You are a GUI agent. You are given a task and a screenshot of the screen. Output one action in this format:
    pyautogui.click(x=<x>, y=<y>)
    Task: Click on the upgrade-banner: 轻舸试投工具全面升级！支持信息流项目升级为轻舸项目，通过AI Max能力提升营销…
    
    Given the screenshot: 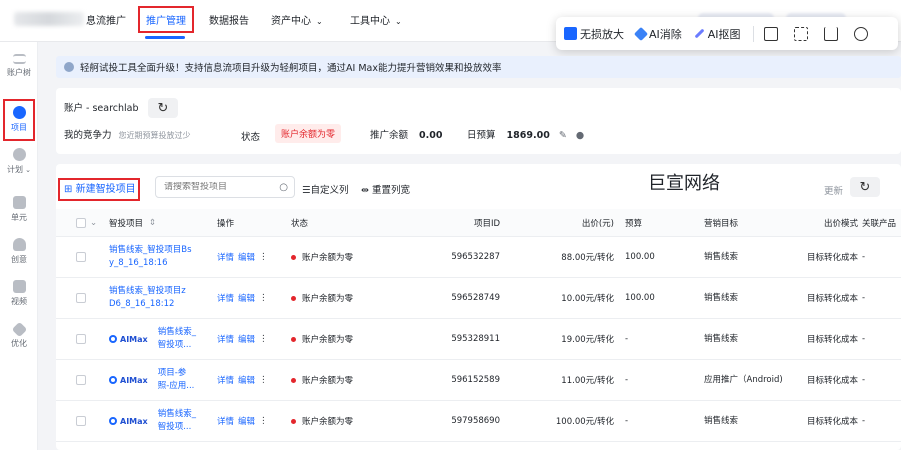 What is the action you would take?
    pyautogui.click(x=478, y=67)
    